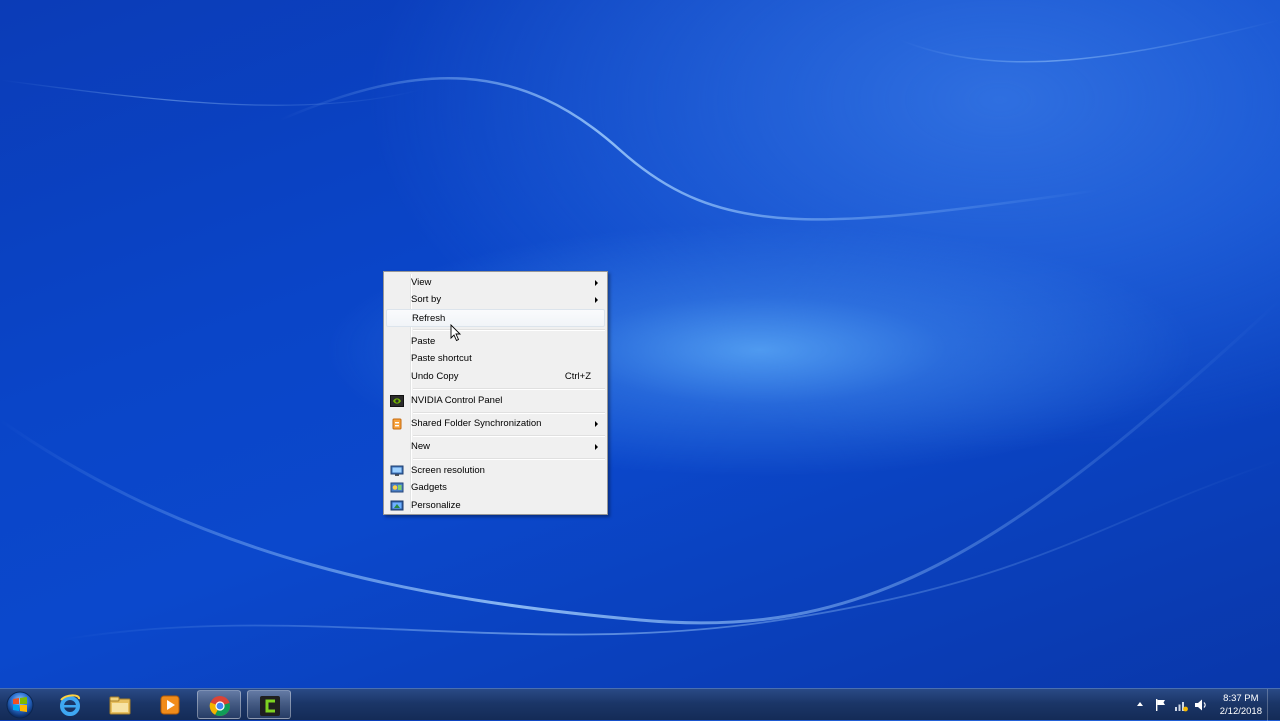  I want to click on menu-item-new: New, so click(495, 447).